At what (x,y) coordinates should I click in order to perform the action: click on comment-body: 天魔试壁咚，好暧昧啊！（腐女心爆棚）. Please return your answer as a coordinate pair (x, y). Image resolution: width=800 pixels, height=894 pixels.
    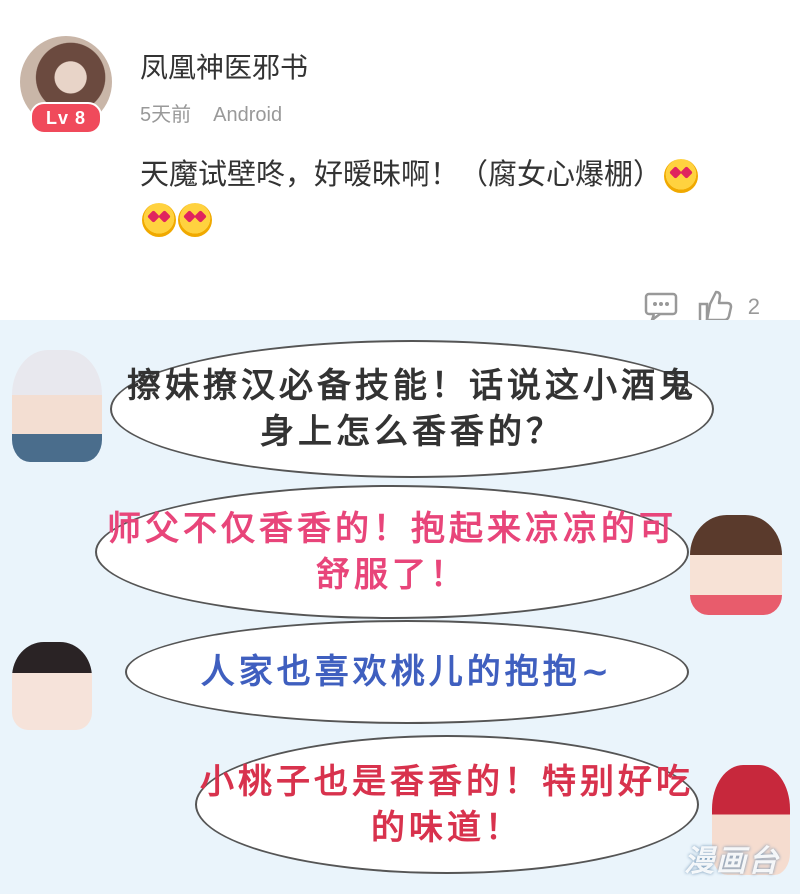
    Looking at the image, I should click on (401, 174).